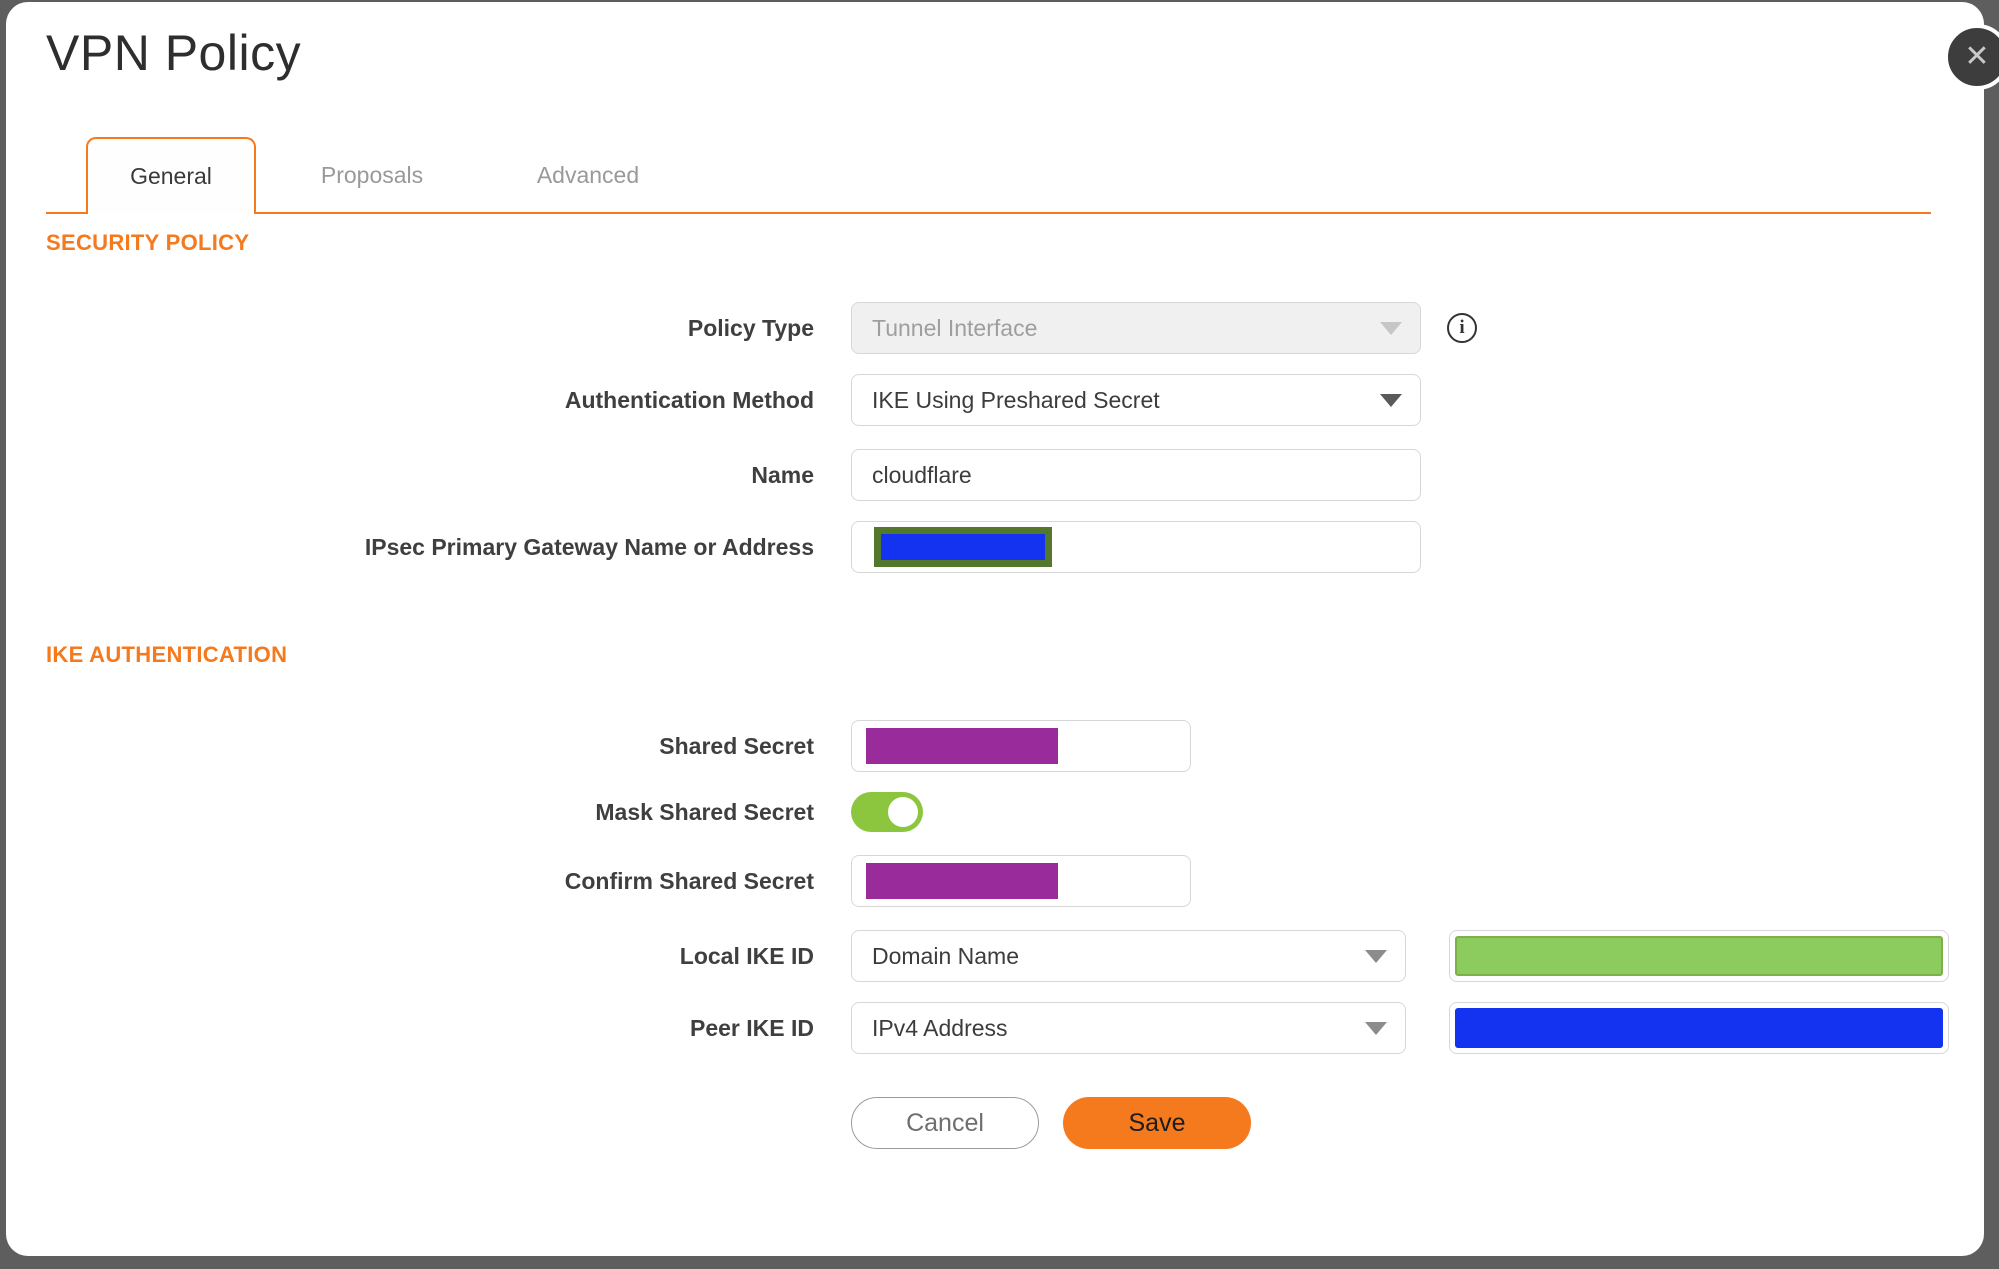 Image resolution: width=1999 pixels, height=1269 pixels. Describe the element at coordinates (1136, 475) in the screenshot. I see `name-input` at that location.